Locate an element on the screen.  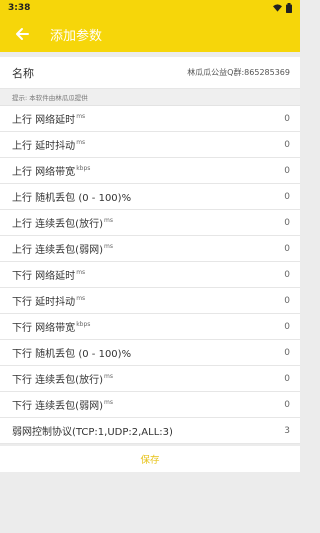
param-label-text: 弱网控制协议(TCP:1,UDP:2,ALL:3) is located at coordinates (92, 432).